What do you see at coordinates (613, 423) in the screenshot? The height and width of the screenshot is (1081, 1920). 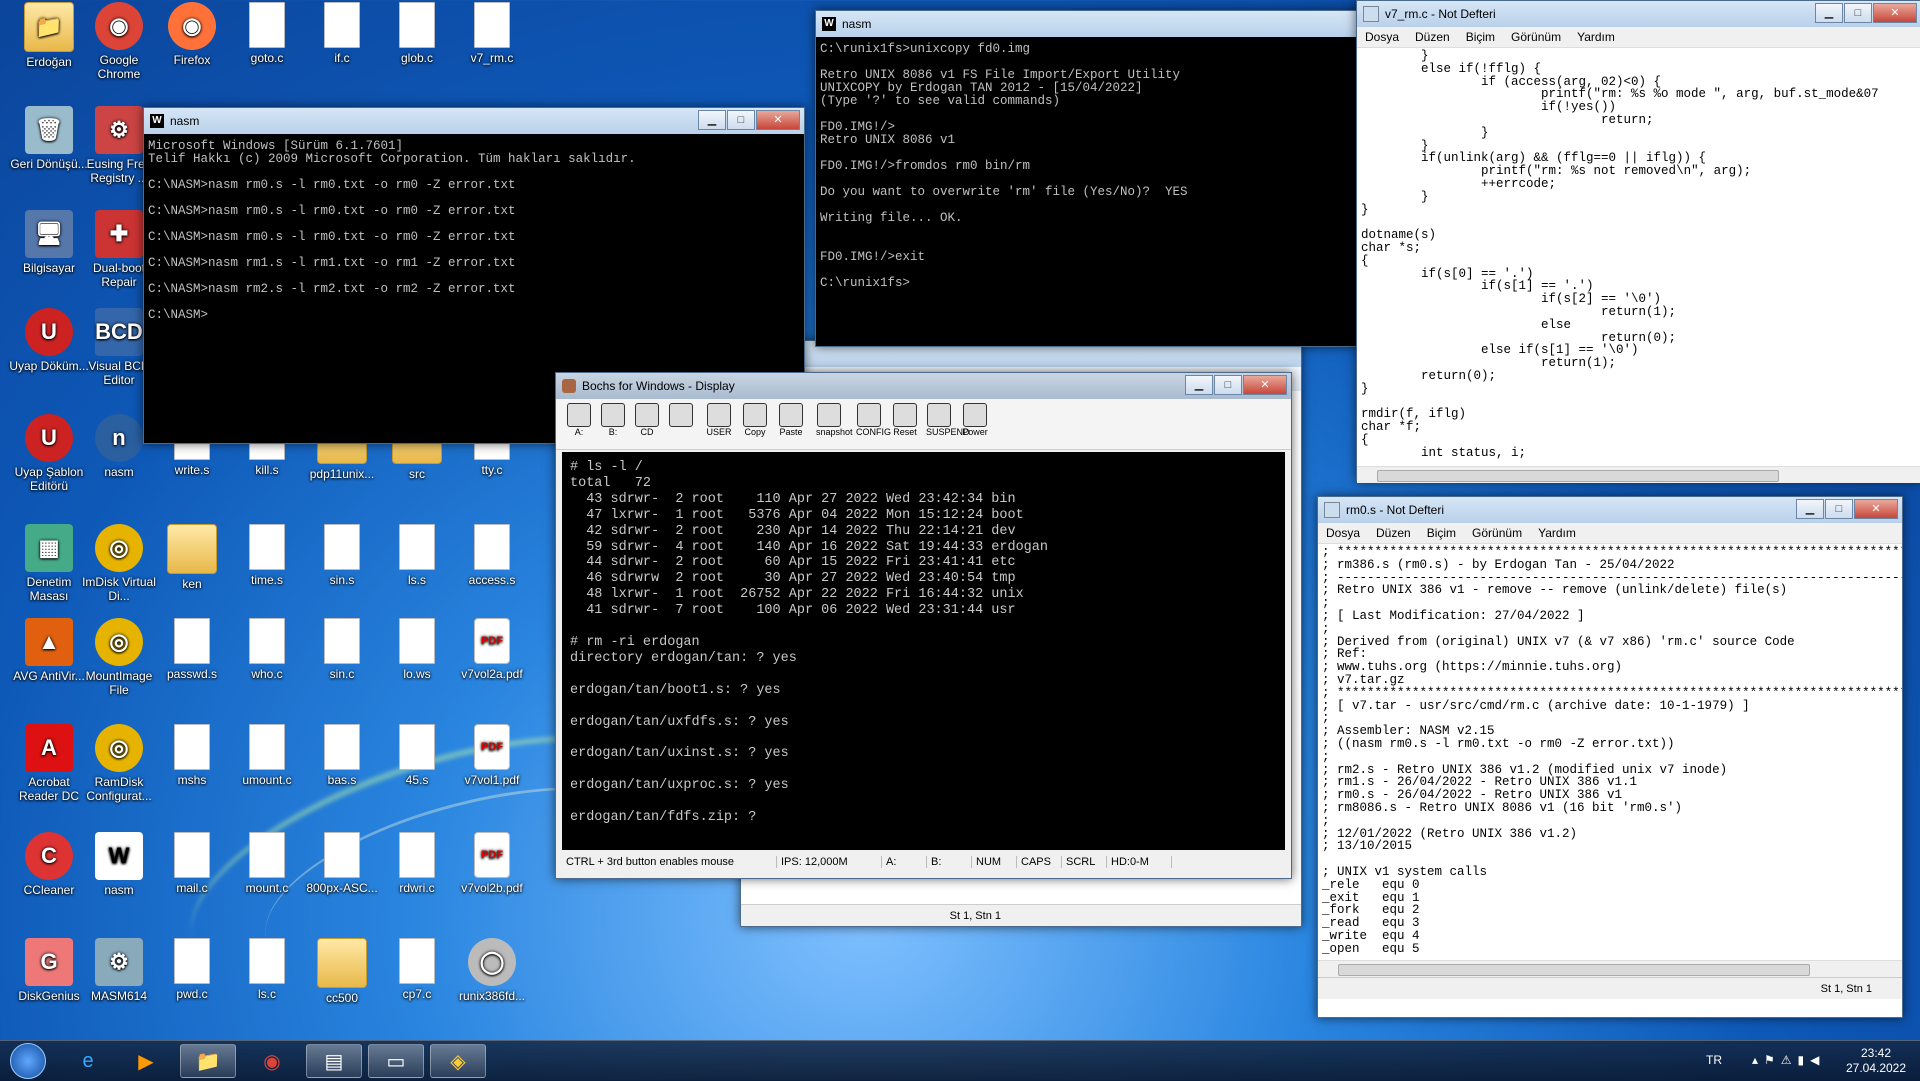 I see `bochs-toolbar-button-1: B:` at bounding box center [613, 423].